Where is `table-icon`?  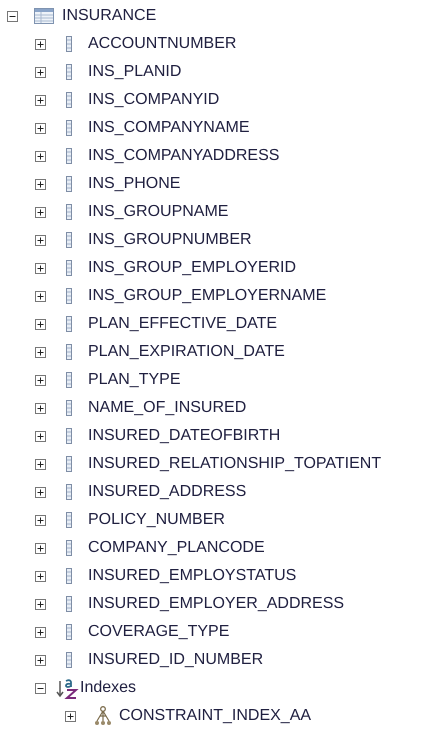
table-icon is located at coordinates (44, 16).